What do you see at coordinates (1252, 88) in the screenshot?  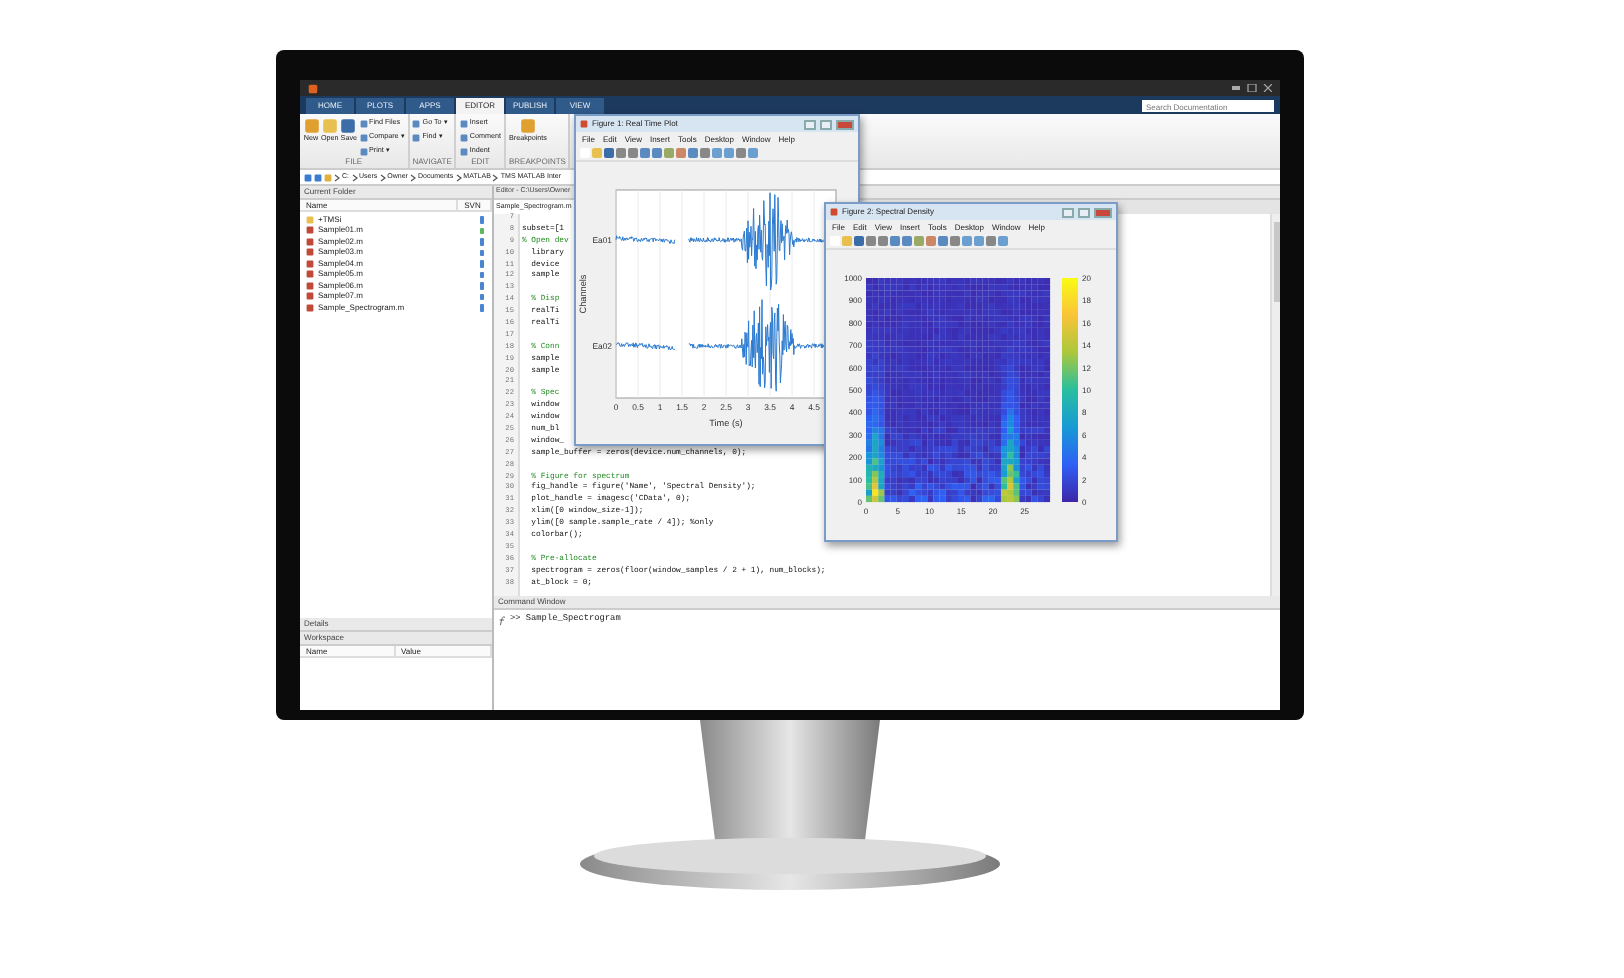 I see `window-controls-icon` at bounding box center [1252, 88].